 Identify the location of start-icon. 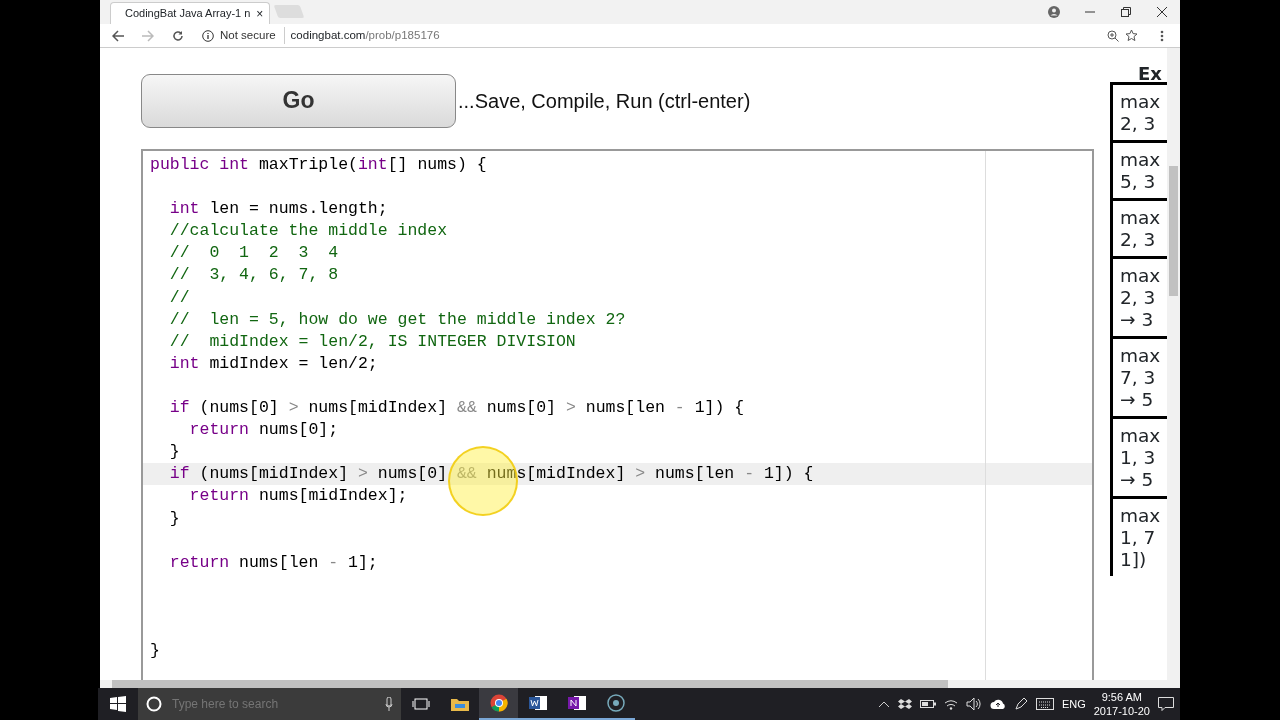
(118, 704).